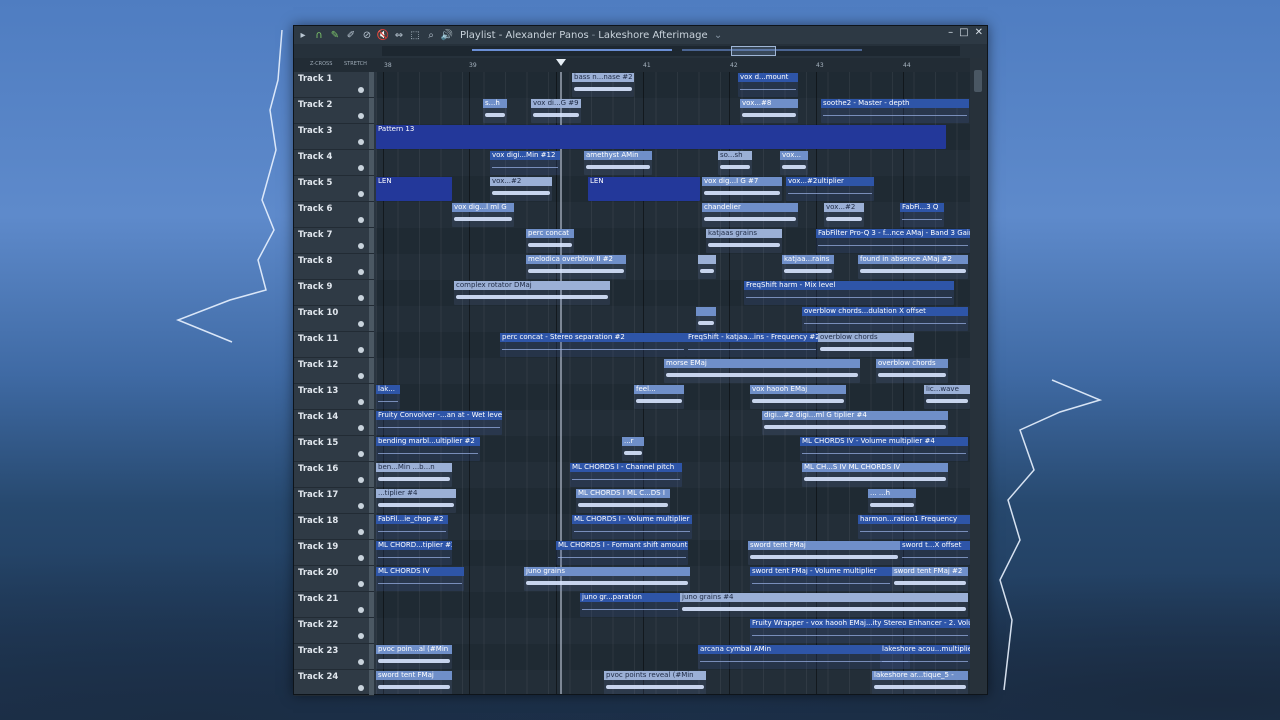  Describe the element at coordinates (367, 35) in the screenshot. I see `delete-icon: ⊘` at that location.